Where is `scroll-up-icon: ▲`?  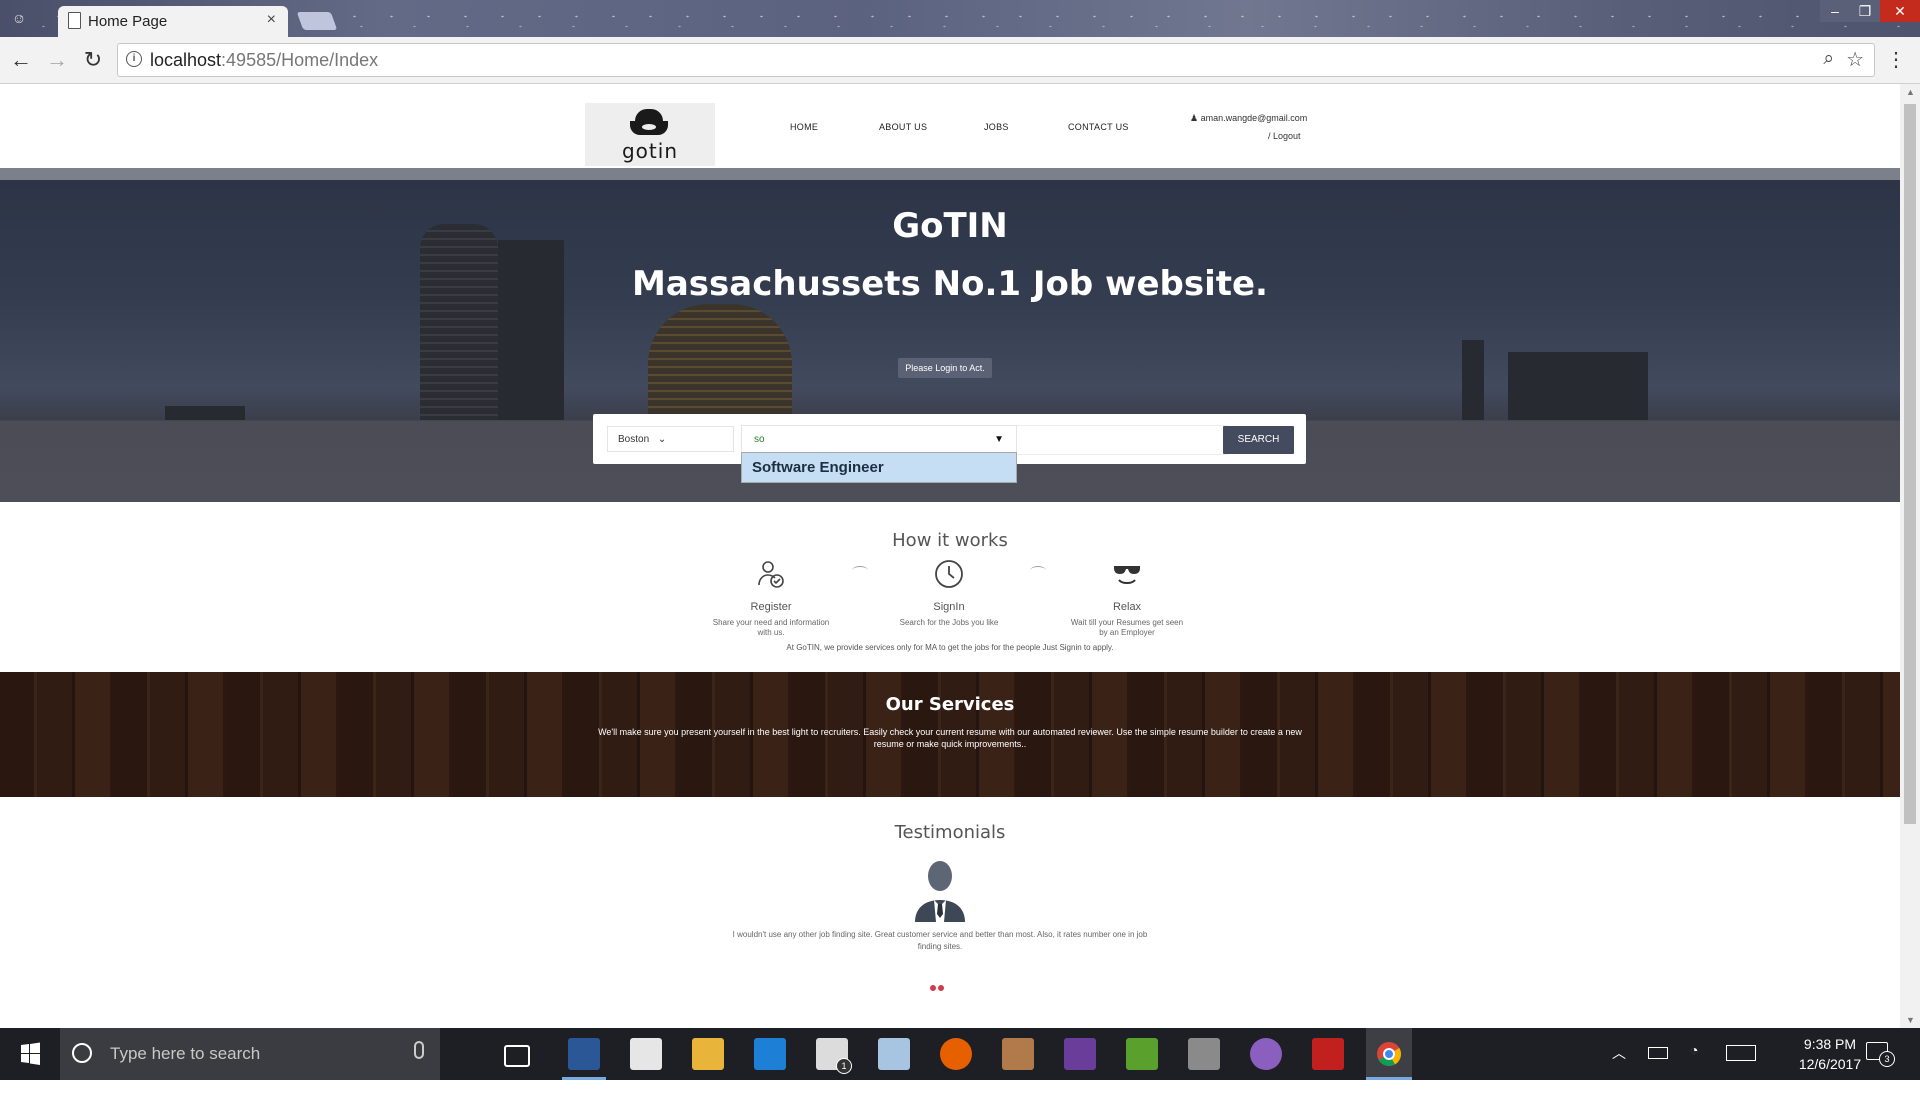 scroll-up-icon: ▲ is located at coordinates (1910, 92).